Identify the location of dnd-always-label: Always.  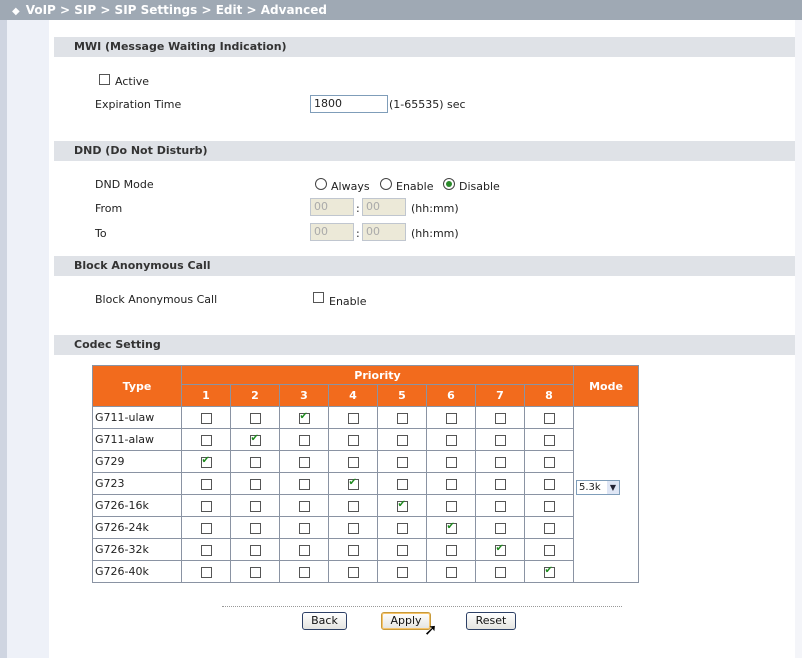
(350, 186).